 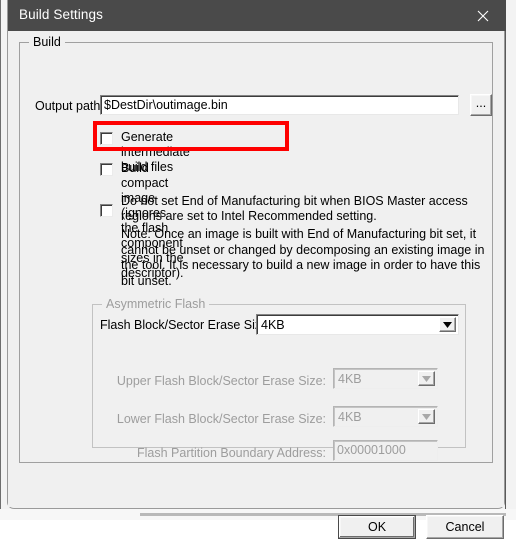 I want to click on upper-flash-erase-size-label-wrap: Upper Flash Block/Sector Erase Size:, so click(x=167, y=381).